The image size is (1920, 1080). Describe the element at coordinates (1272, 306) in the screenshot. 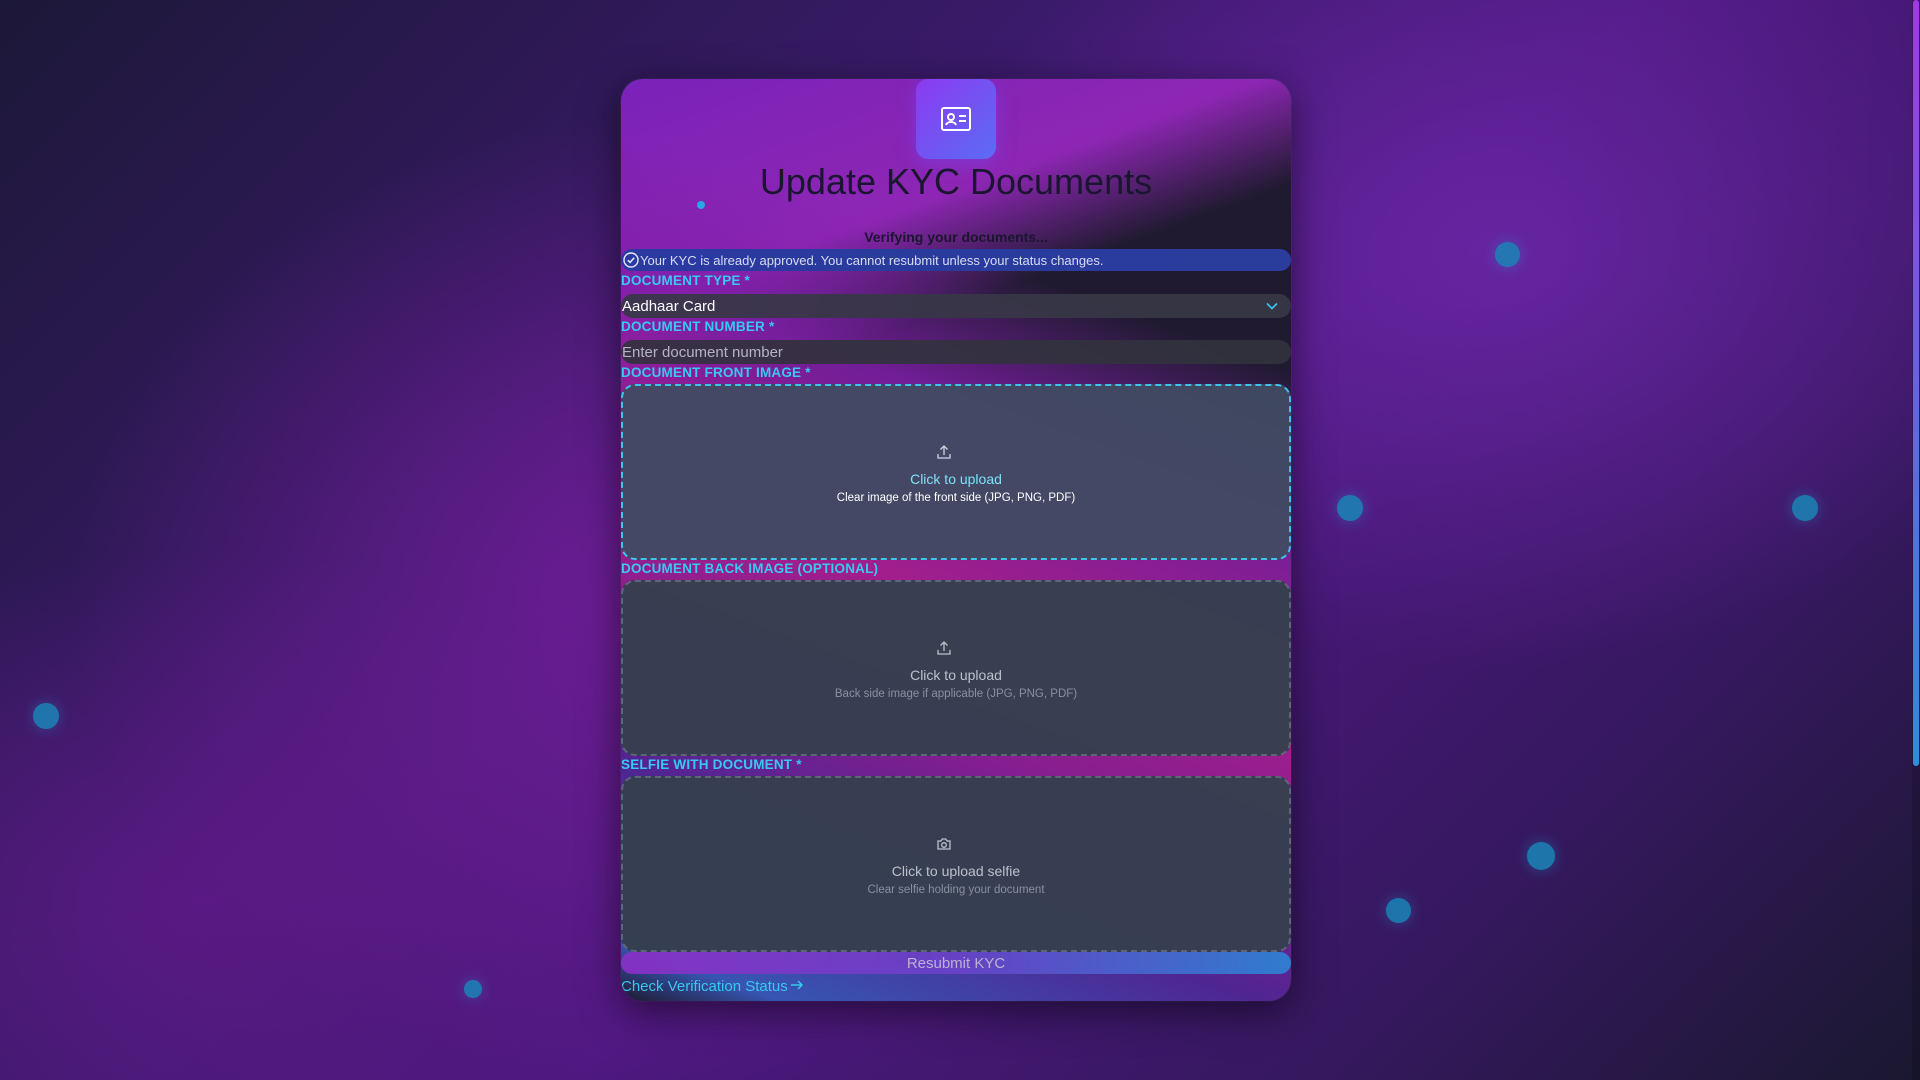

I see `chevron-down-icon` at that location.